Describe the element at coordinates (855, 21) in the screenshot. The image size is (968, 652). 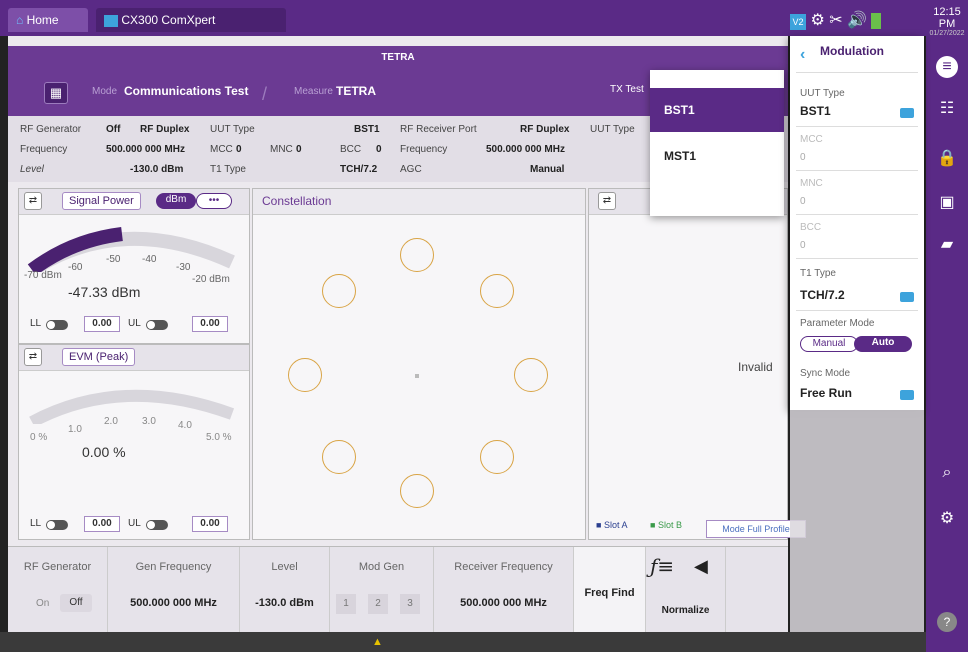
I see `status-icons: V2 ⚙ ✂ 🔊` at that location.